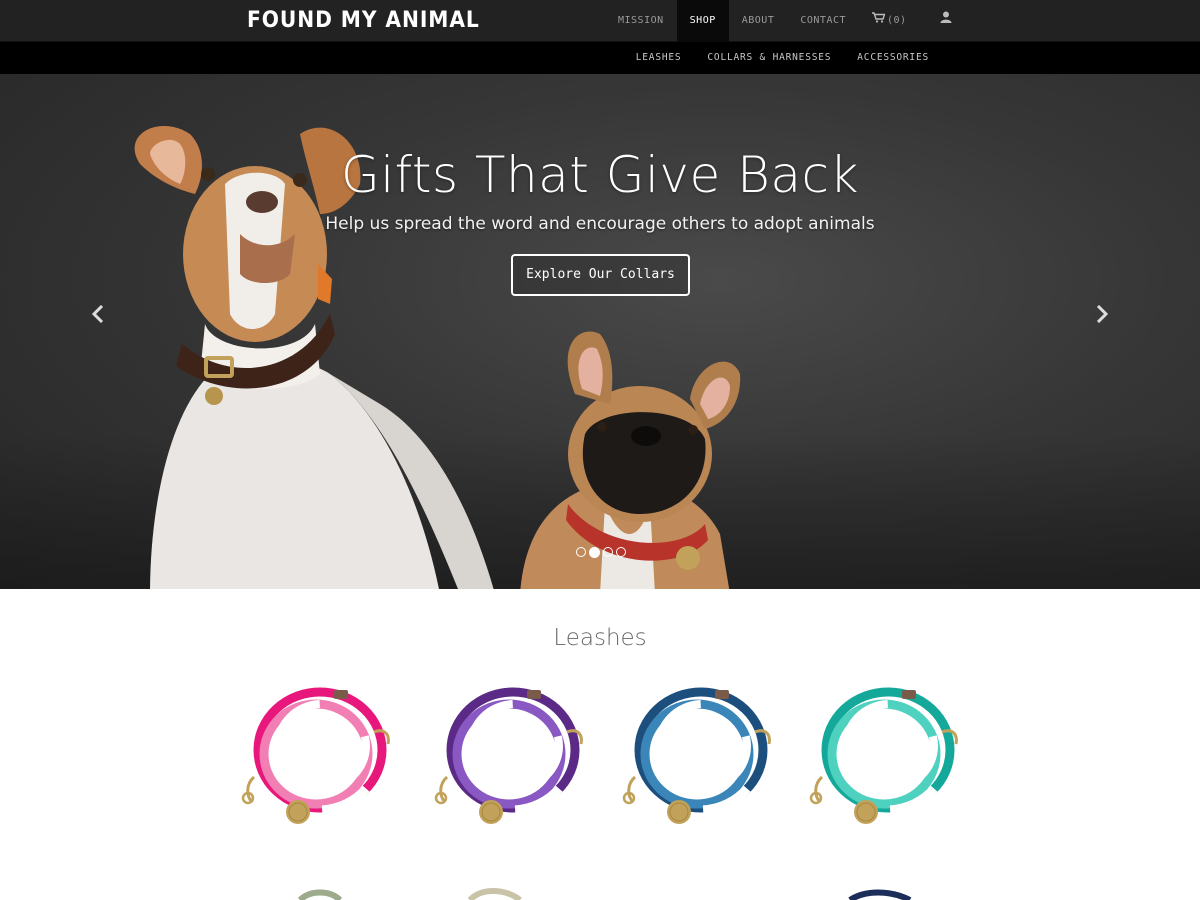 This screenshot has height=900, width=1200. I want to click on pink-ombre-leash, so click(317, 753).